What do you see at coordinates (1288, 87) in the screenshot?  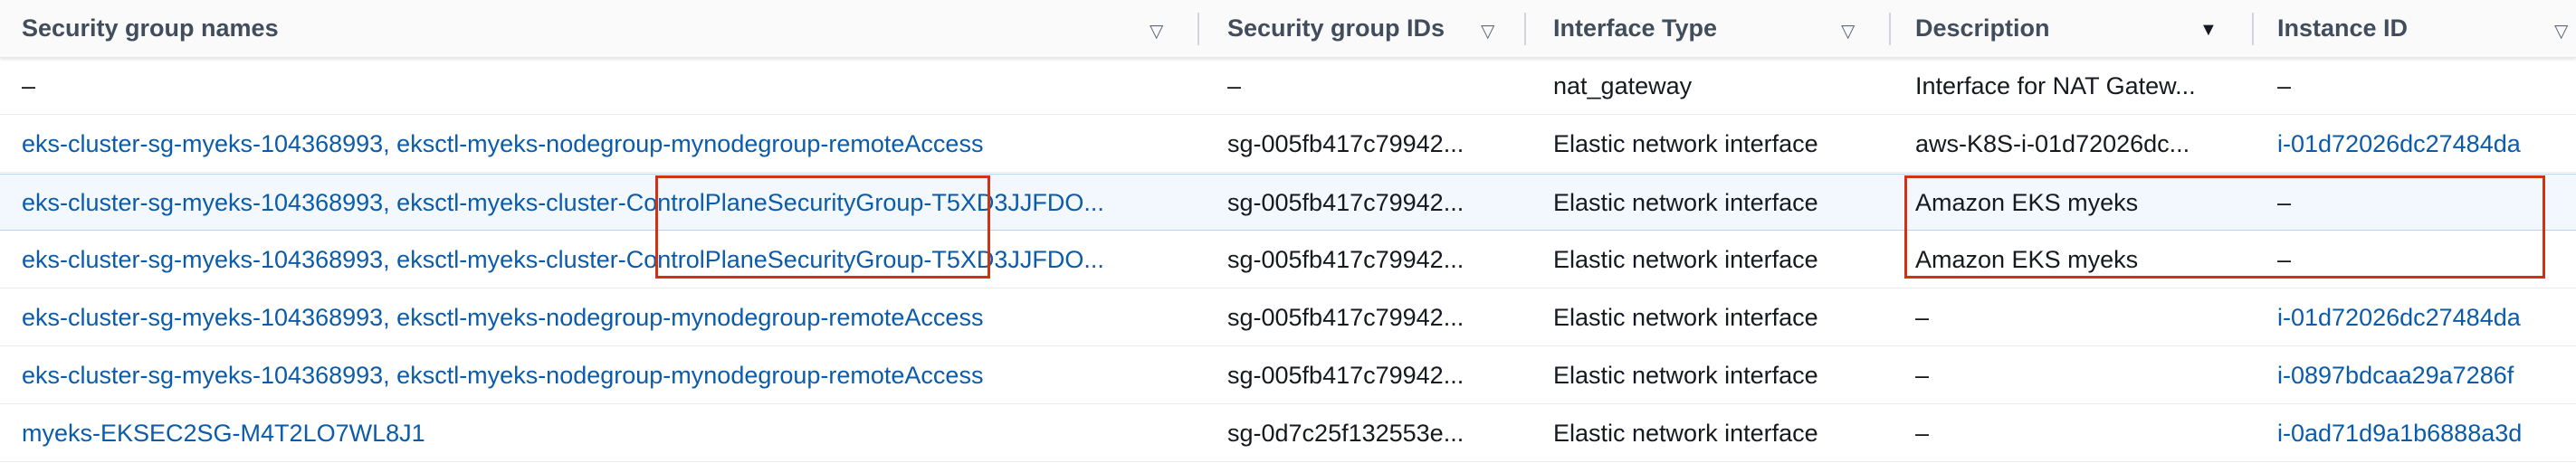 I see `table-row: – – nat_gateway Interface for NAT Gatew... –` at bounding box center [1288, 87].